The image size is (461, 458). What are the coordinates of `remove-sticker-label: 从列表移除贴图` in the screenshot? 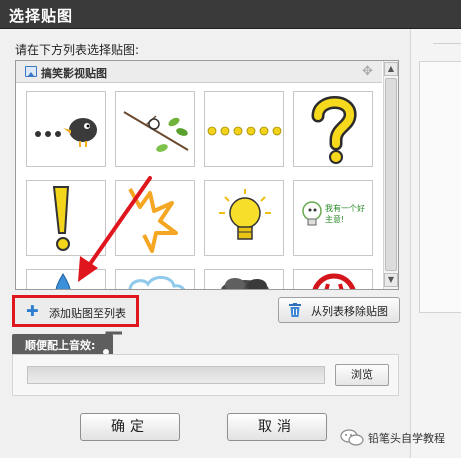 It's located at (349, 311).